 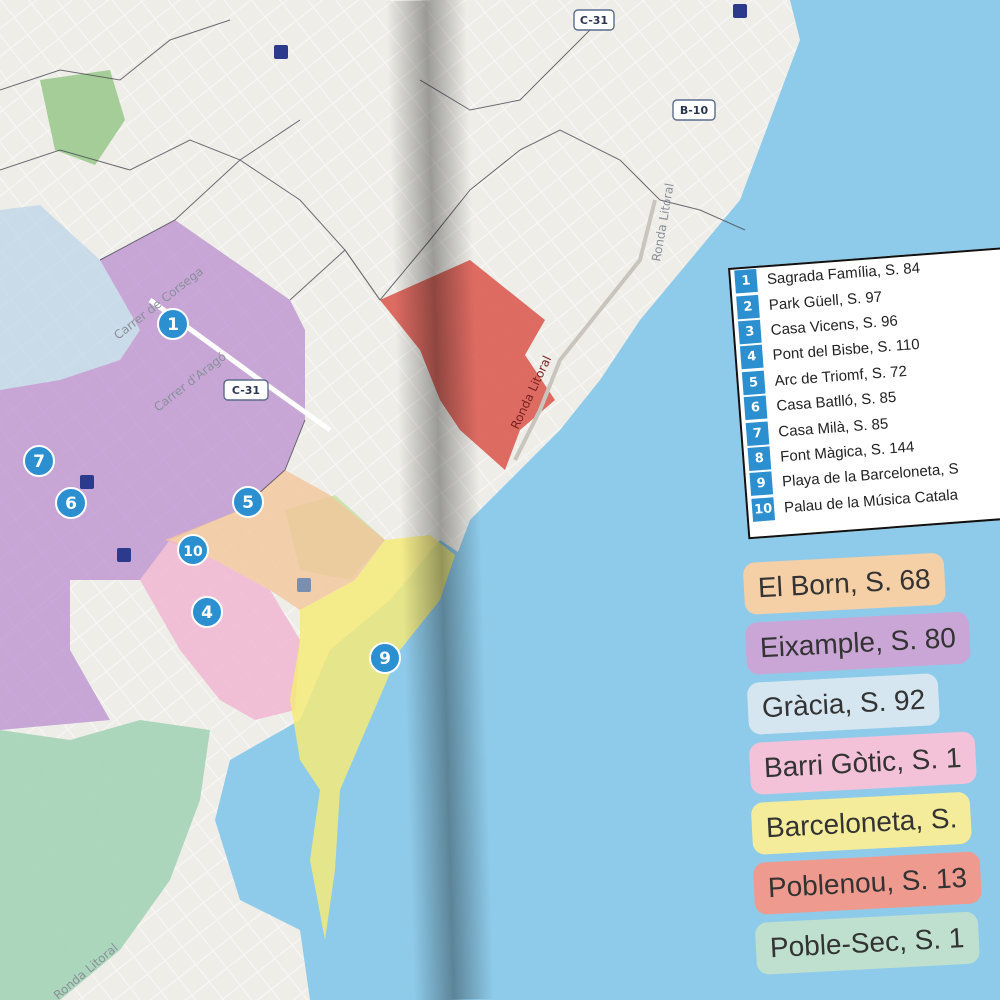 I want to click on legend-number-badge: 10, so click(x=763, y=509).